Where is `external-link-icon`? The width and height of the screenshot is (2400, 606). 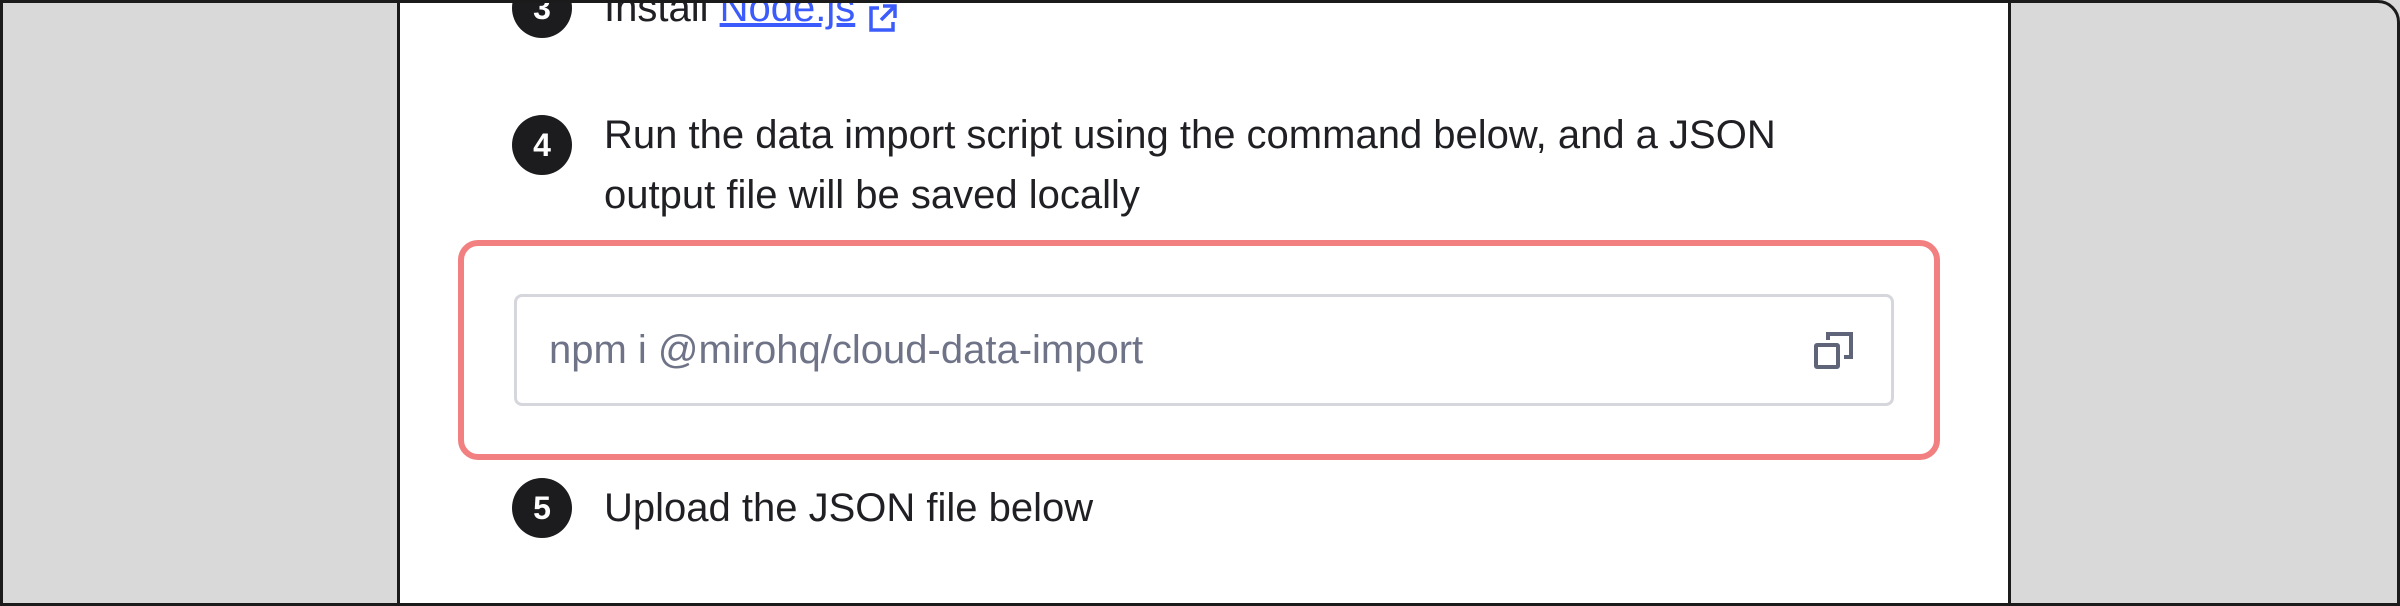
external-link-icon is located at coordinates (882, 18).